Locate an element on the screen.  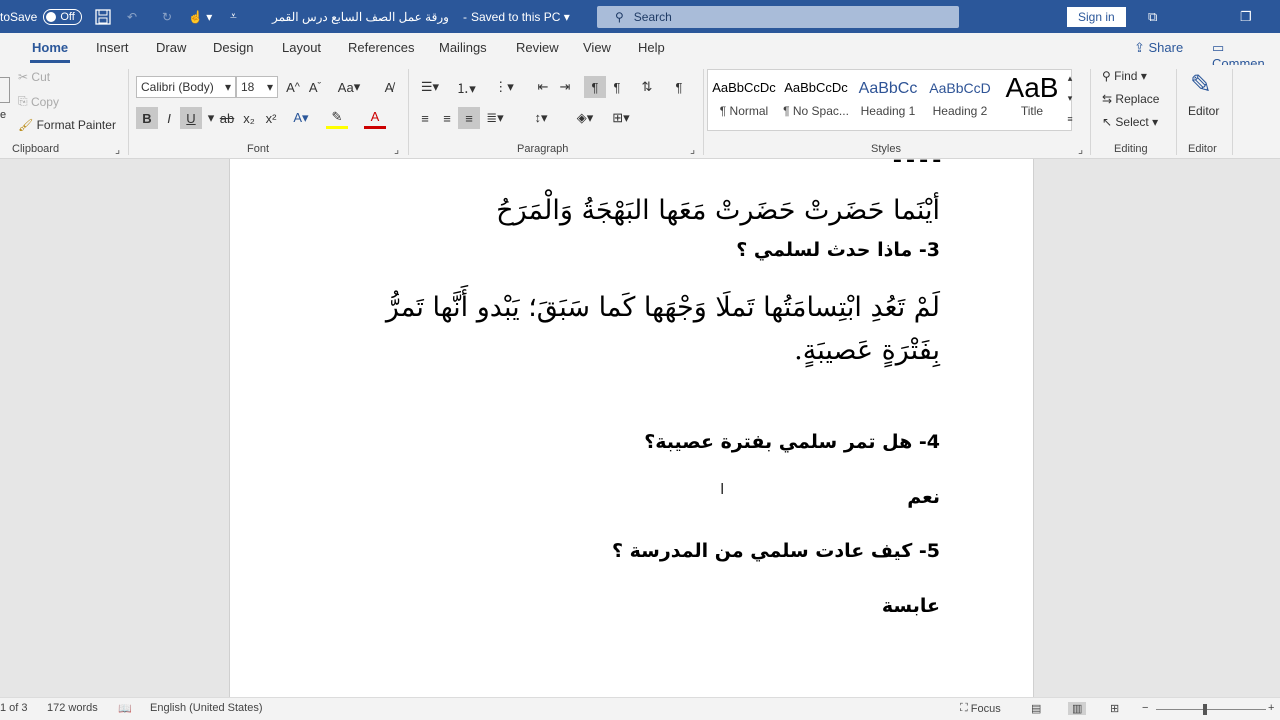
ltr-direction-icon: ¶ is located at coordinates (595, 87).